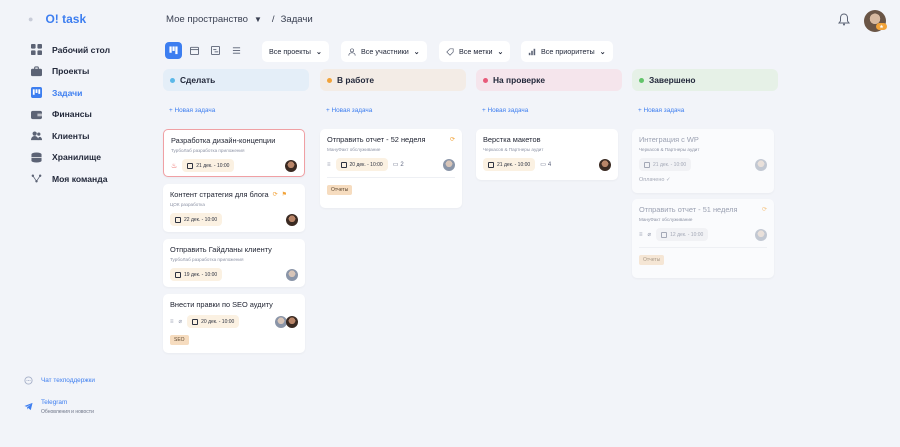  What do you see at coordinates (258, 19) in the screenshot?
I see `chevron-down-icon: ▼` at bounding box center [258, 19].